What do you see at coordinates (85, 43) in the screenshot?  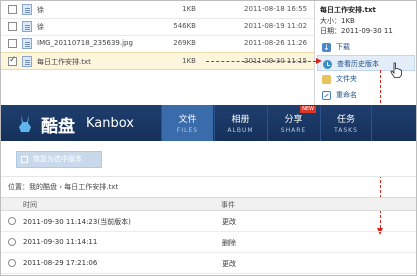 I see `file-name: IMG_20110718_235639.jpg` at bounding box center [85, 43].